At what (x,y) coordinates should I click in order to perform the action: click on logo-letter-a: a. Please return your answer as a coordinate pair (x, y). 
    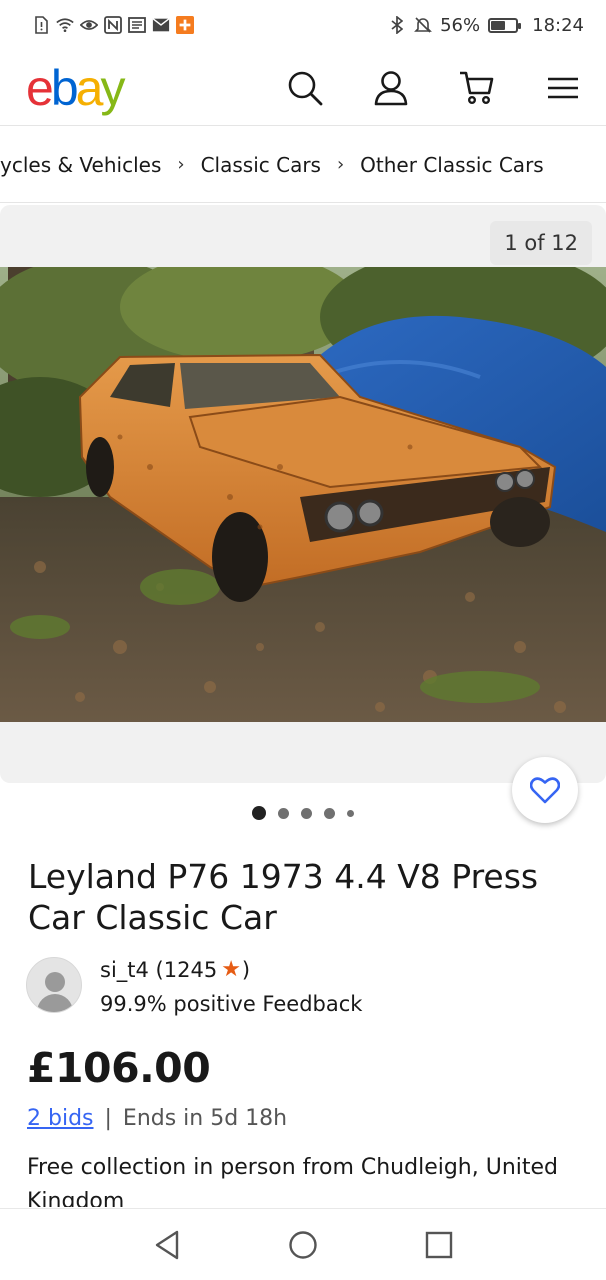
    Looking at the image, I should click on (89, 87).